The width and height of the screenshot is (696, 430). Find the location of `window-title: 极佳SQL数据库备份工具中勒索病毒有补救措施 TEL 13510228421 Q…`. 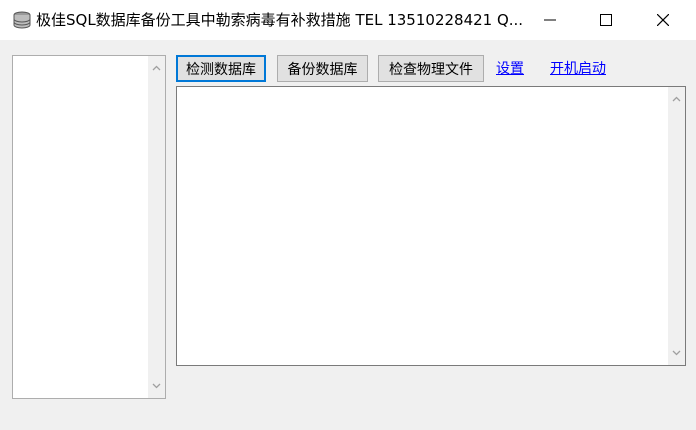

window-title: 极佳SQL数据库备份工具中勒索病毒有补救措施 TEL 13510228421 Q… is located at coordinates (280, 20).